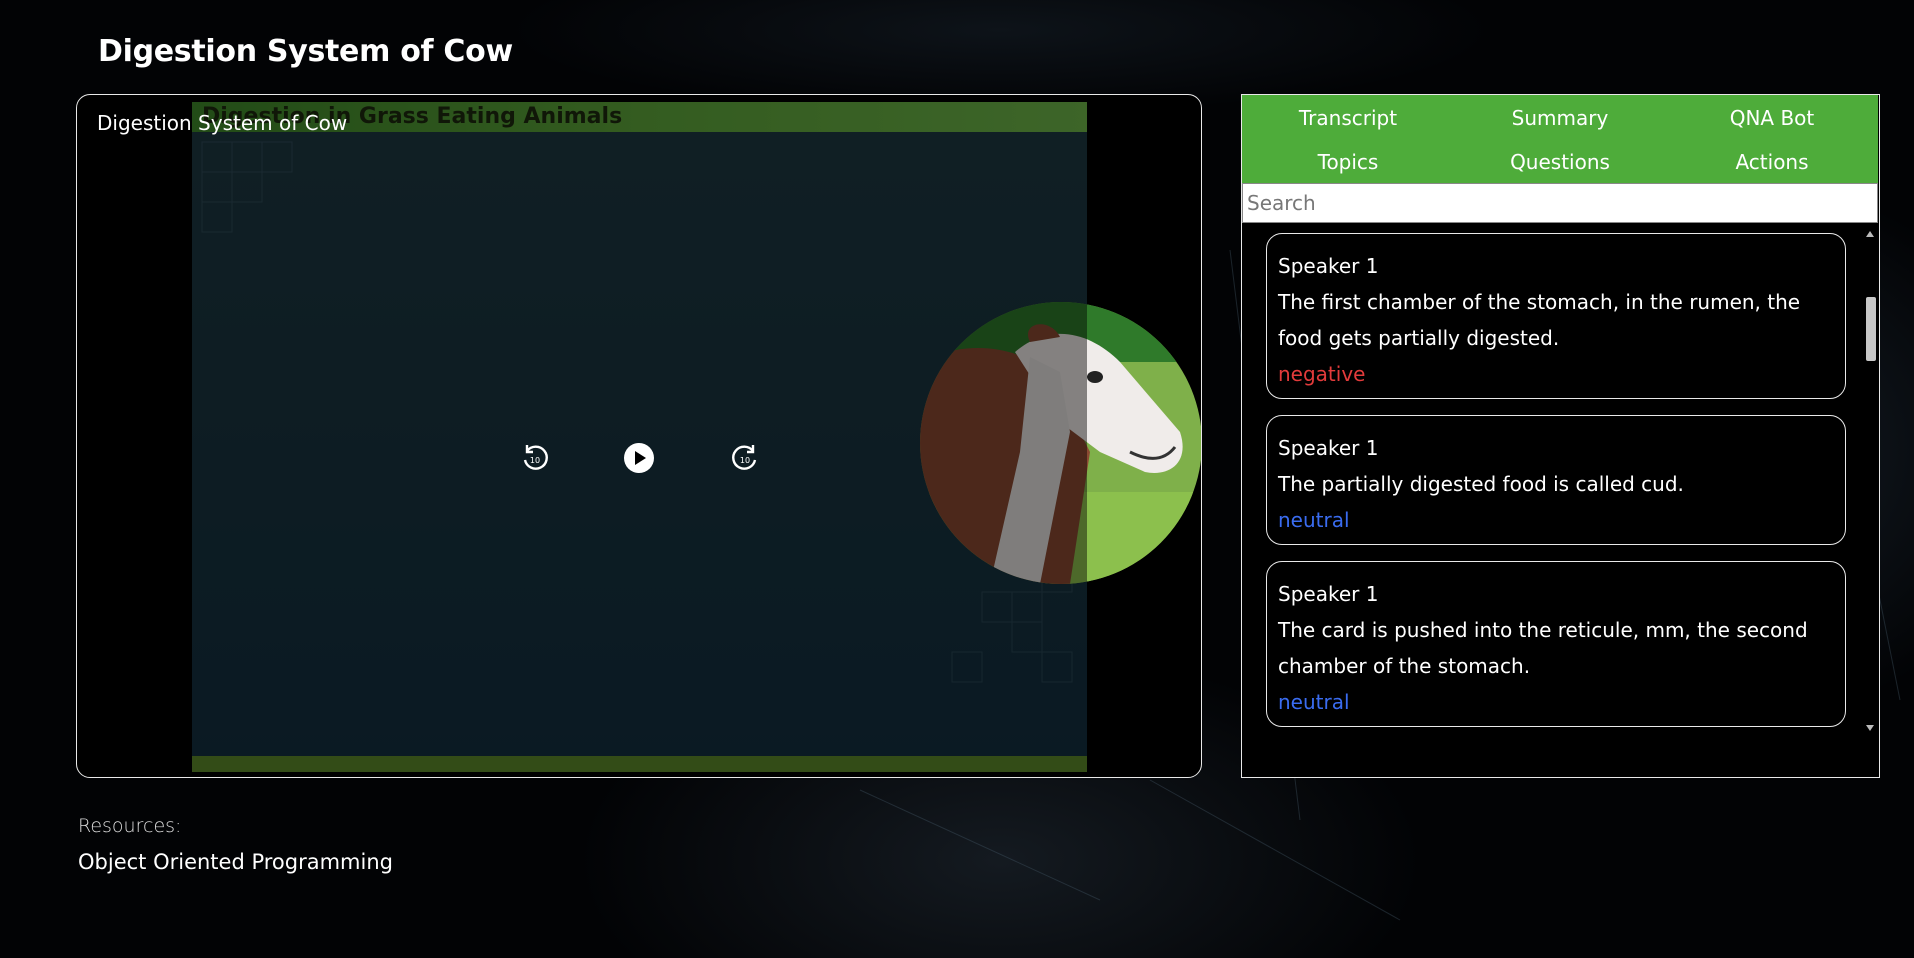 The height and width of the screenshot is (958, 1914). Describe the element at coordinates (1871, 329) in the screenshot. I see `scroll-thumb` at that location.